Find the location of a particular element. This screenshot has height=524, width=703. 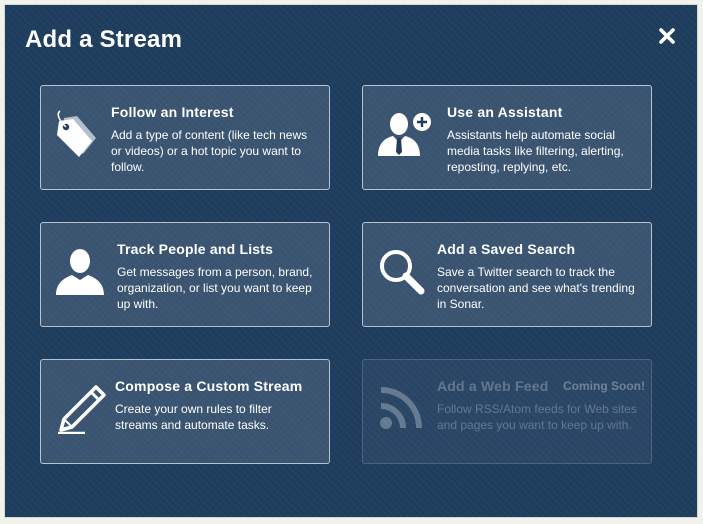

person-icon is located at coordinates (80, 272).